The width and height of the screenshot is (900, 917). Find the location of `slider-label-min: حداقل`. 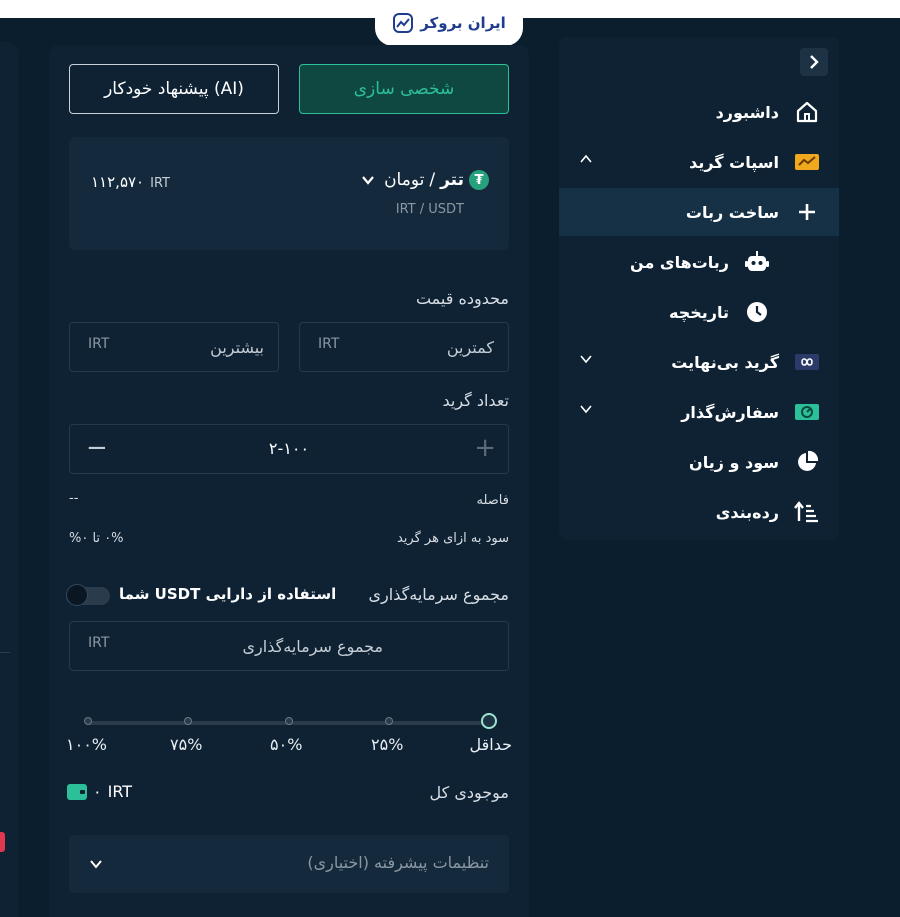

slider-label-min: حداقل is located at coordinates (491, 744).